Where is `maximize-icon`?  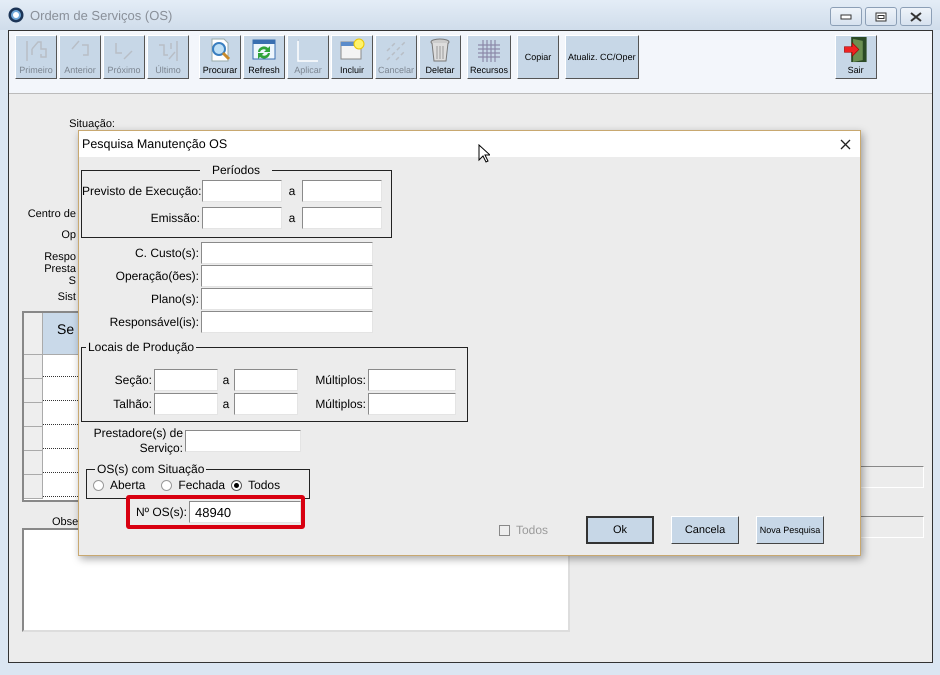
maximize-icon is located at coordinates (881, 17).